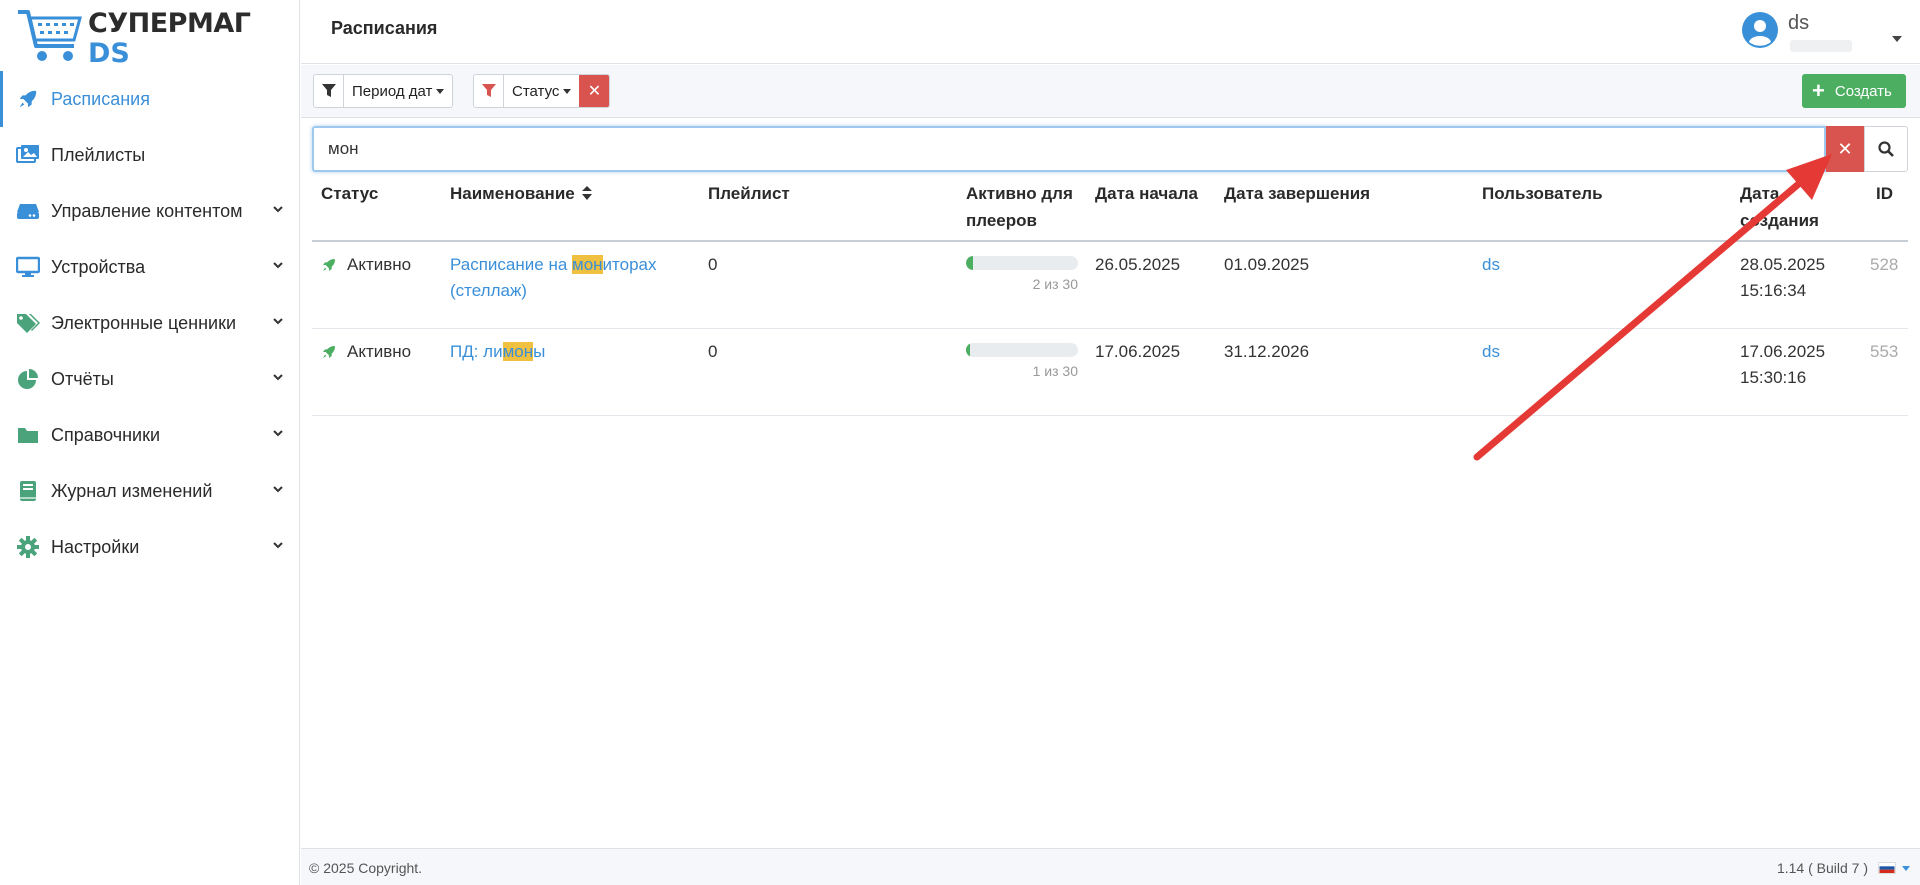  What do you see at coordinates (100, 98) in the screenshot?
I see `sidebar-item-label: Расписания` at bounding box center [100, 98].